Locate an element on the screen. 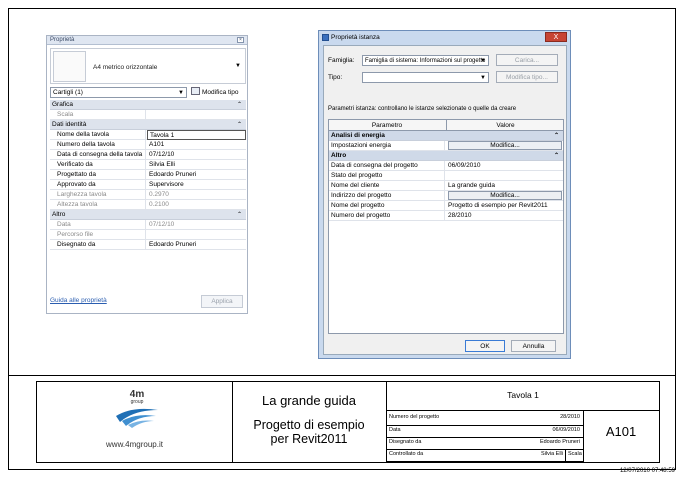  property-row: Disegnato da Edoardo Pruneri is located at coordinates (148, 245).